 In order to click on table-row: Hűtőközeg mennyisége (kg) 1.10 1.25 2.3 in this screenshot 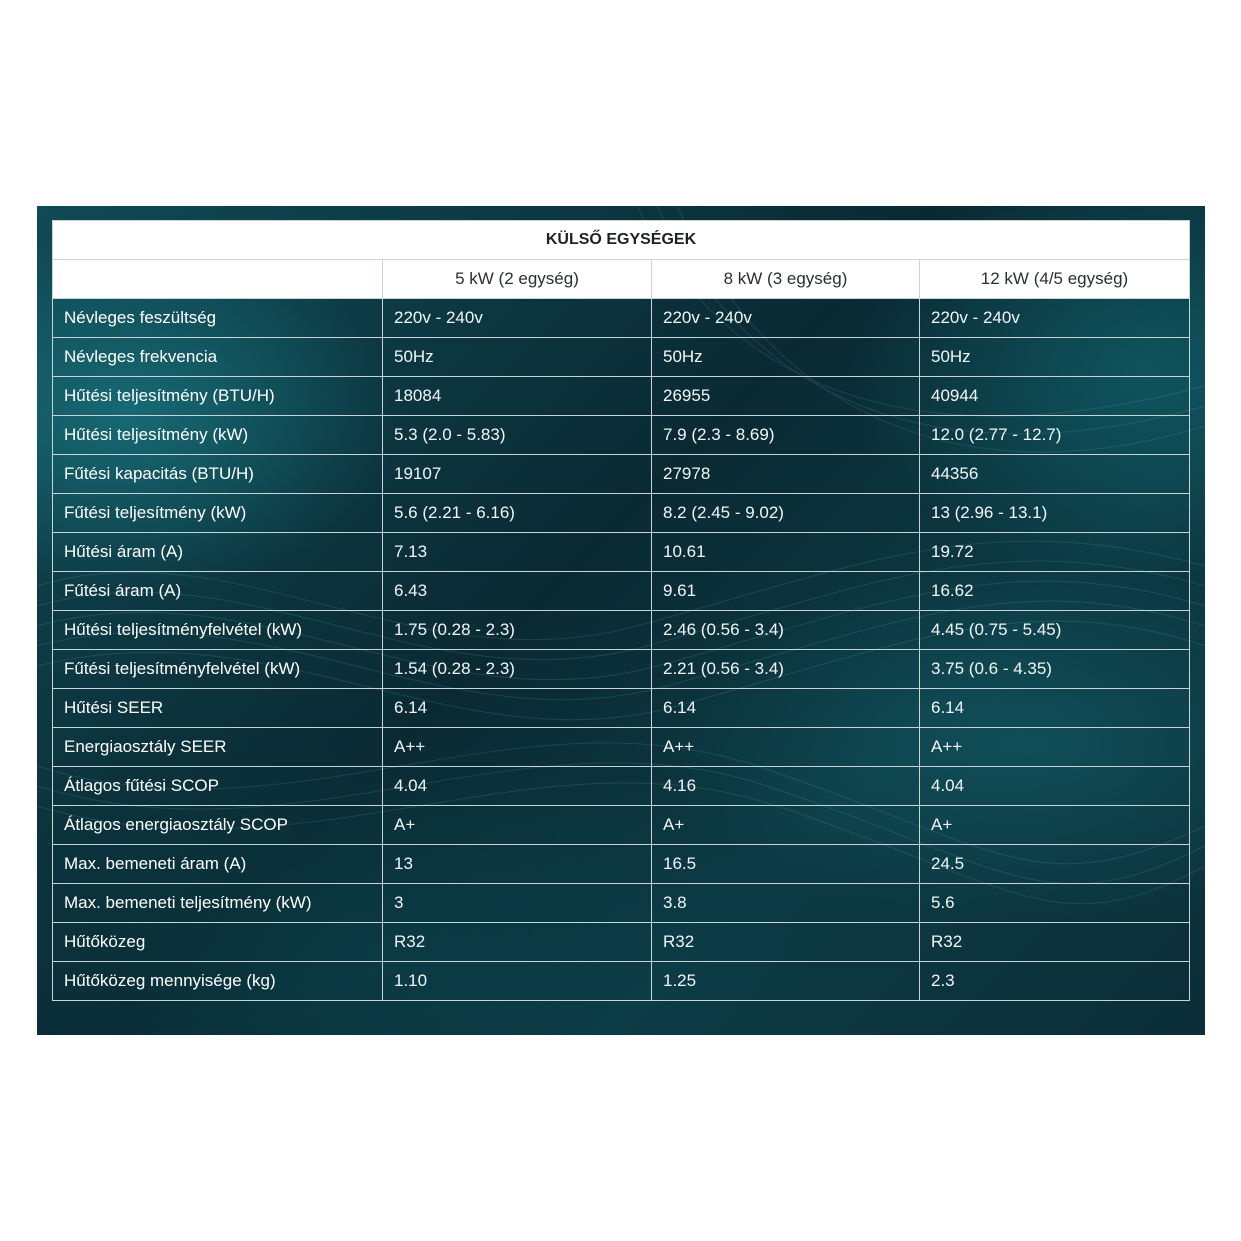, I will do `click(621, 981)`.